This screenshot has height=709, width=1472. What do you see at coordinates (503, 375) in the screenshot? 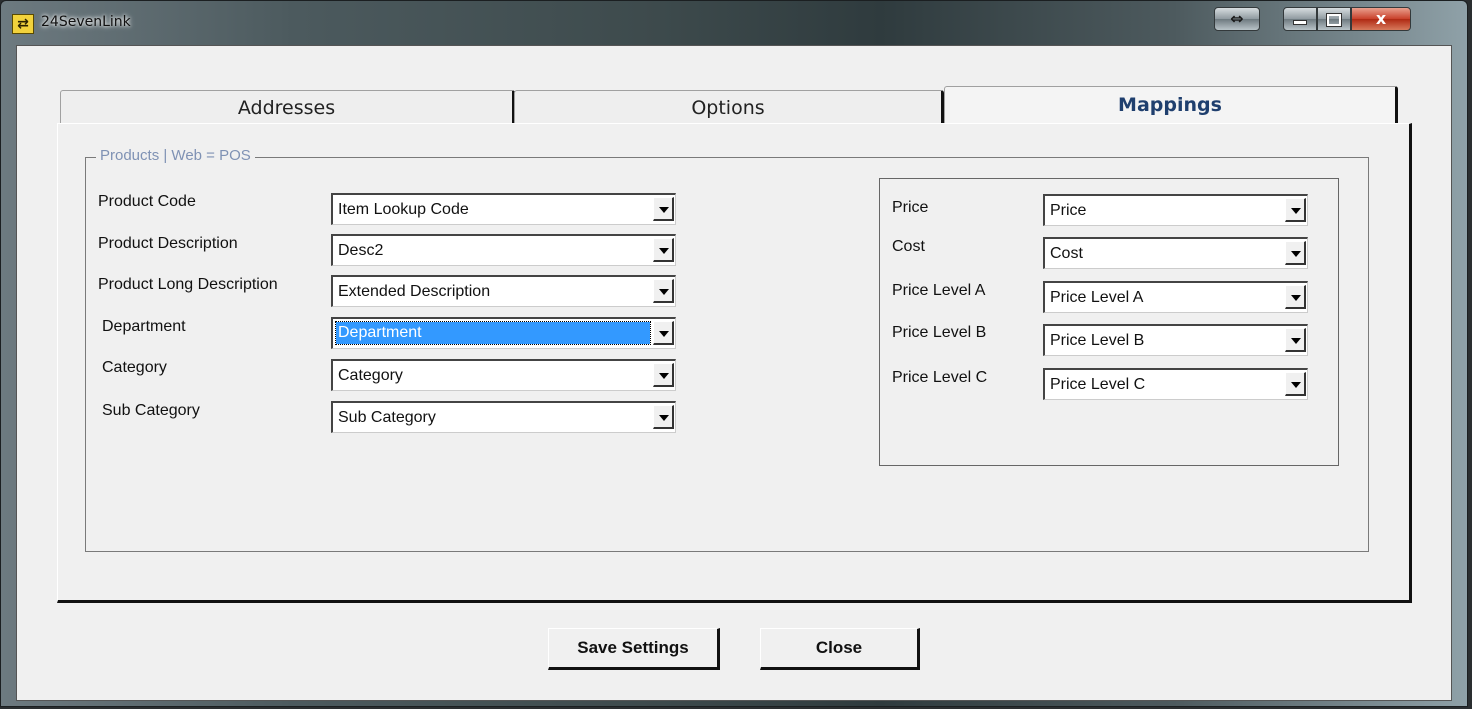
I see `category-dropdown: Category` at bounding box center [503, 375].